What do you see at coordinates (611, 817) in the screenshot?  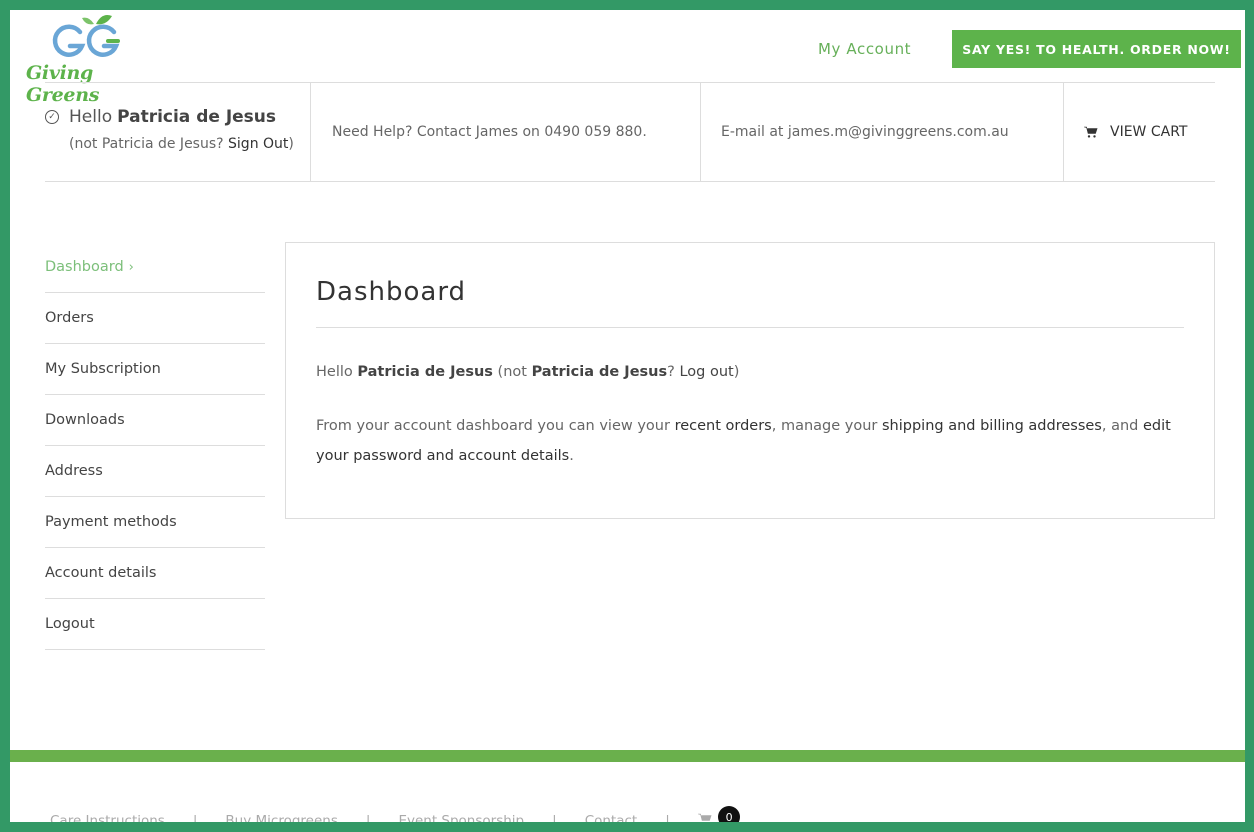 I see `footer-link-contact: Contact` at bounding box center [611, 817].